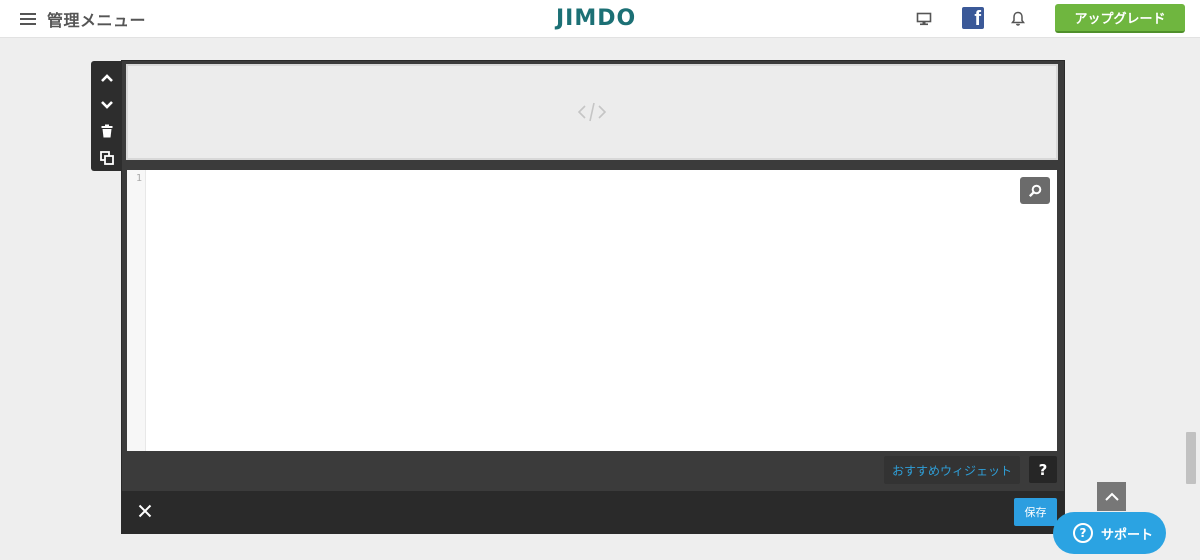 This screenshot has width=1200, height=560. I want to click on save-button: 保存, so click(1035, 512).